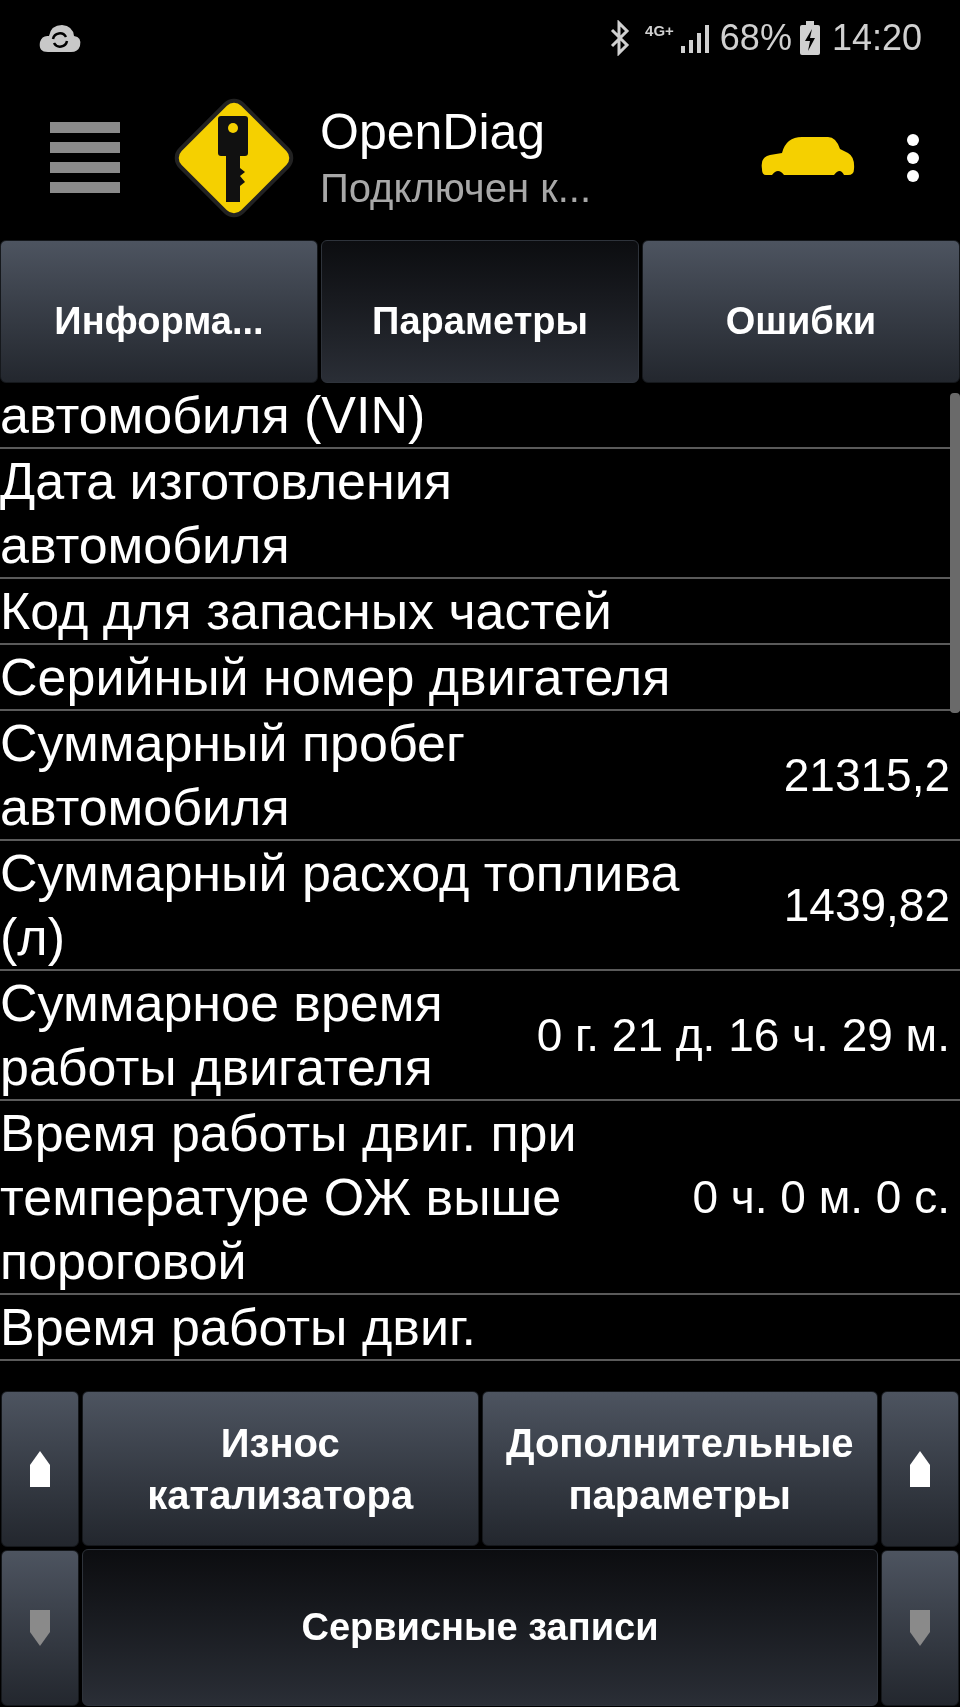 This screenshot has height=1707, width=960. Describe the element at coordinates (809, 37) in the screenshot. I see `battery-charging-icon` at that location.